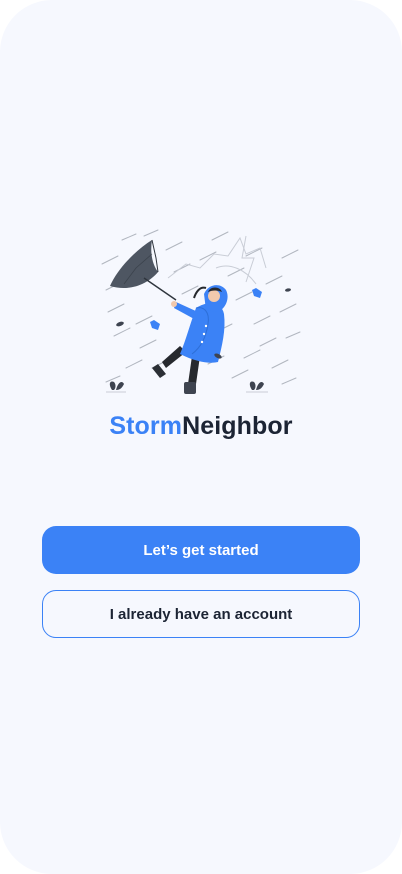  Describe the element at coordinates (237, 426) in the screenshot. I see `brand-name-part-neighbor: Neighbor` at that location.